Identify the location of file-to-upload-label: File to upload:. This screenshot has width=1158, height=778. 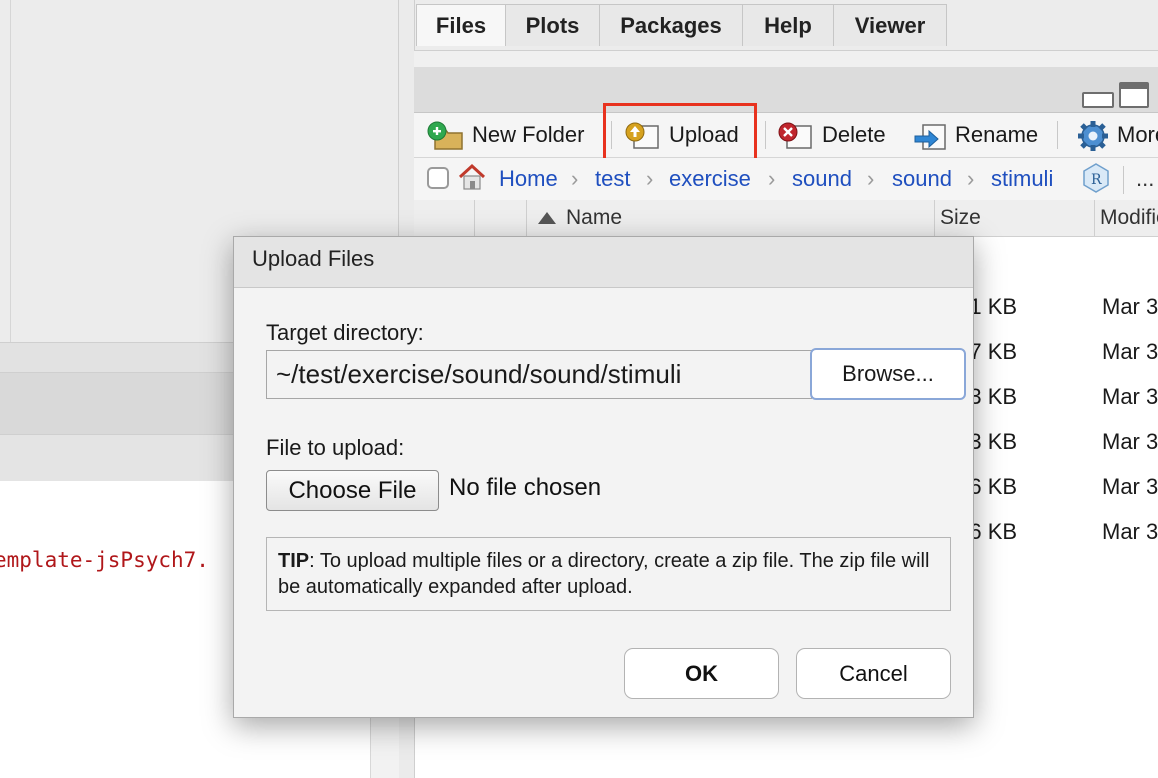
(335, 447).